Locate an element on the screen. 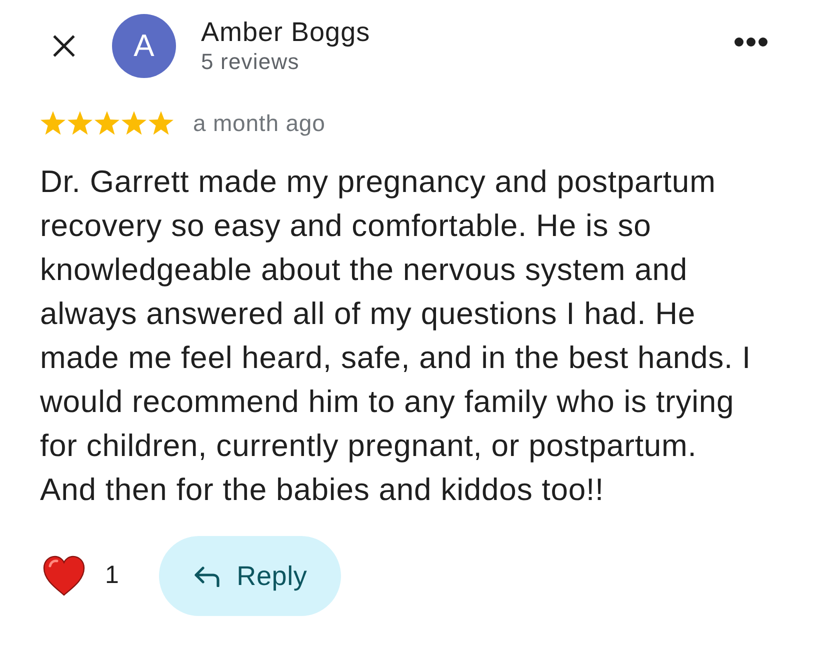  reply-button: Reply is located at coordinates (249, 576).